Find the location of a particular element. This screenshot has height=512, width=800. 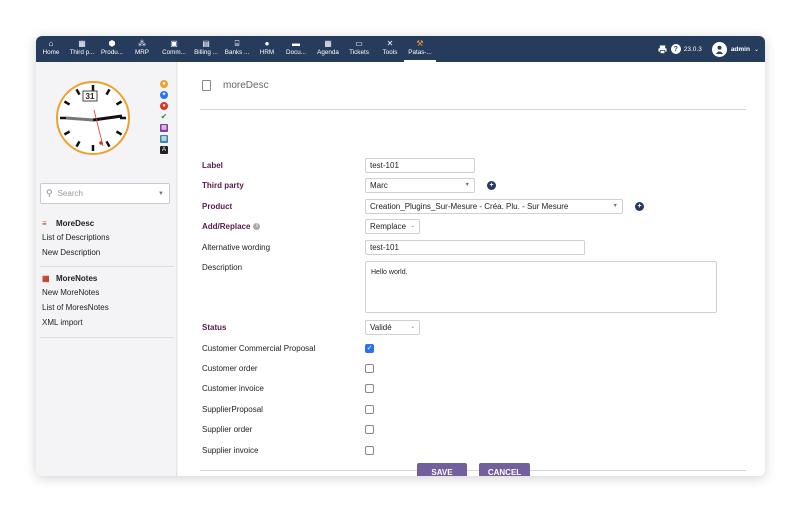

moredesc-module-icon: ≡ is located at coordinates (44, 223).